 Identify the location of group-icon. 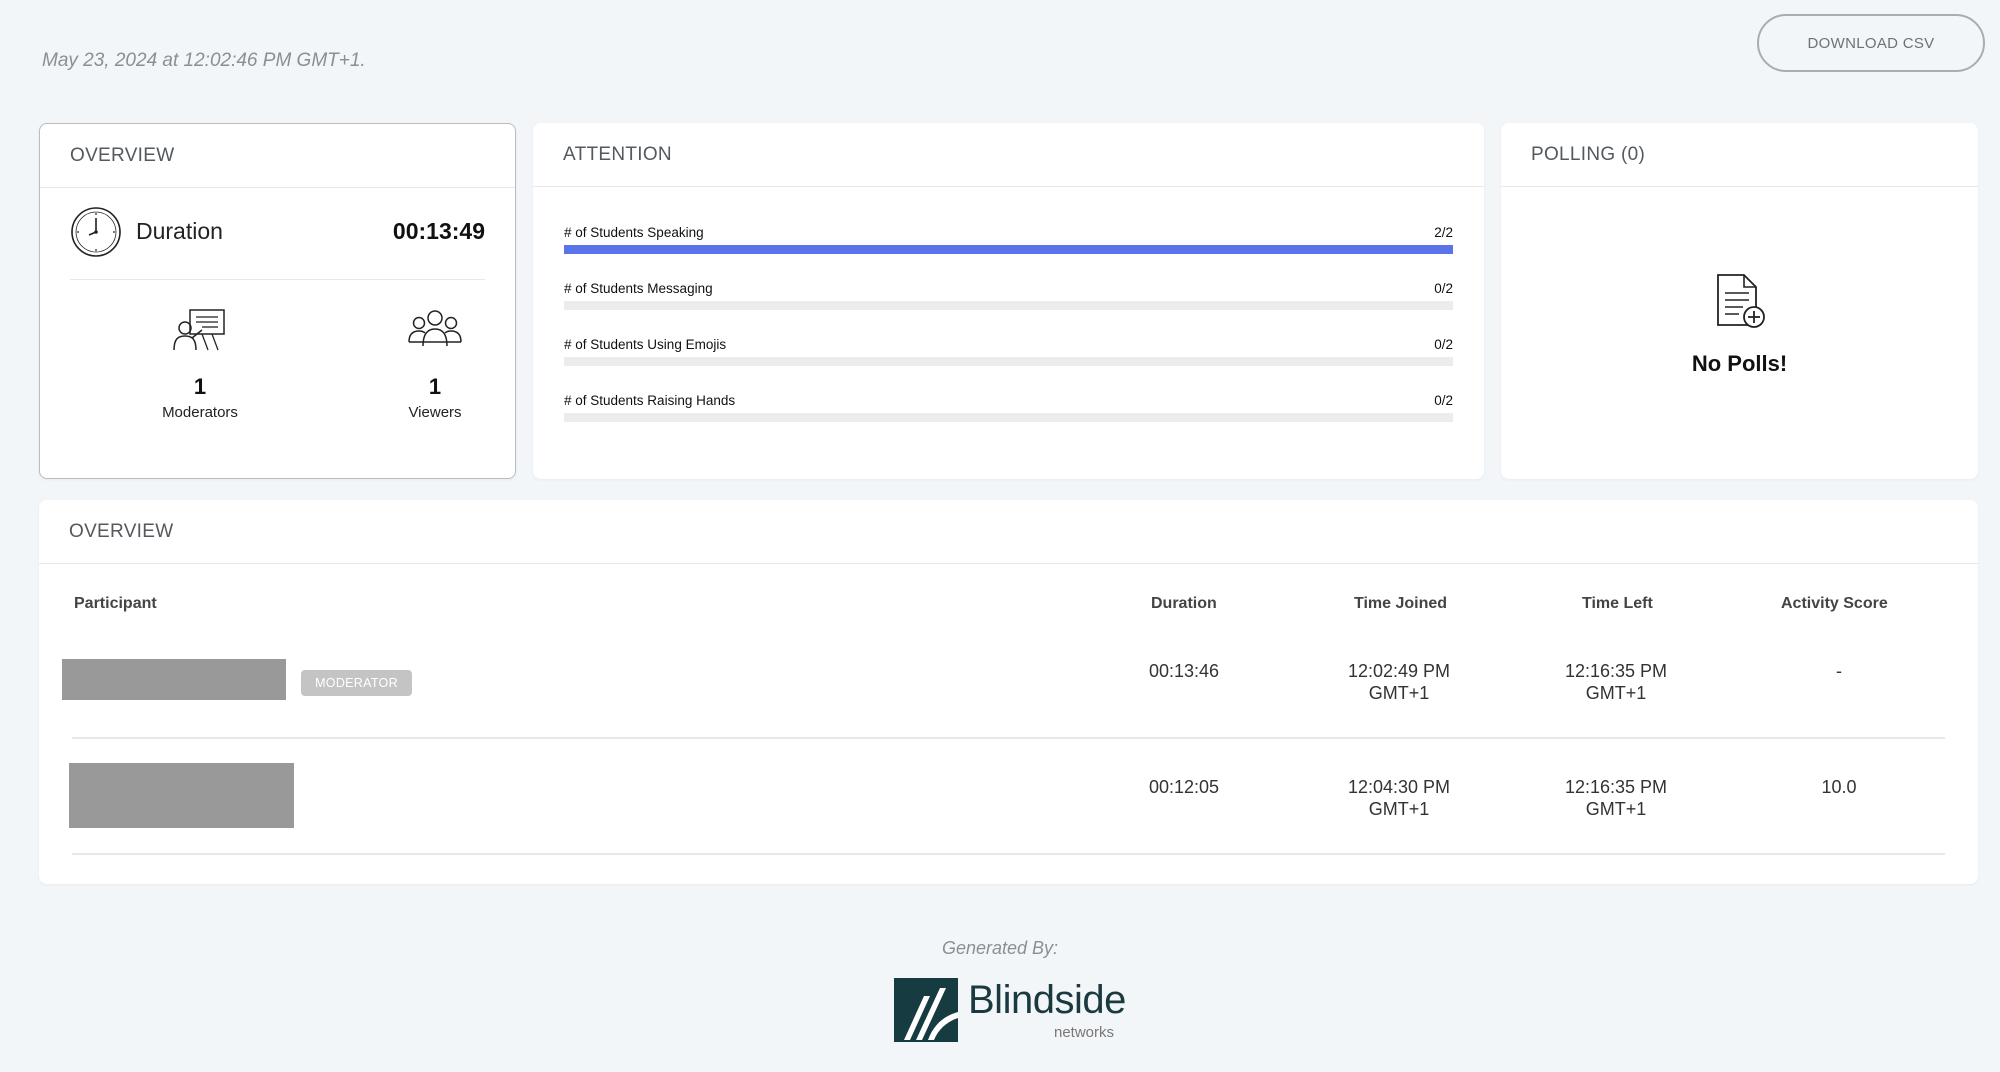
(435, 328).